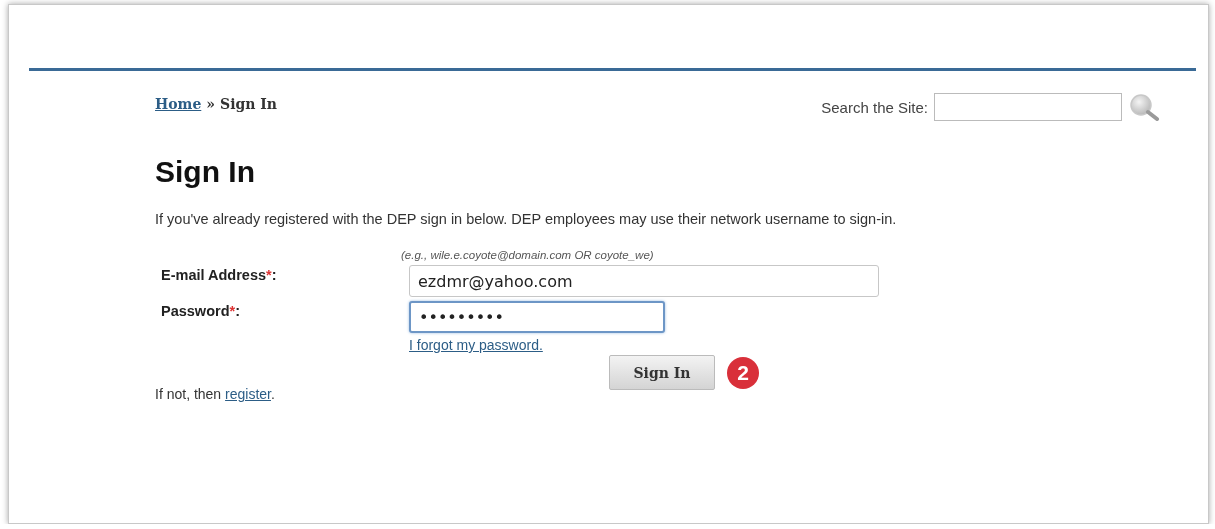  I want to click on field-label: E-mail Address*:, so click(219, 274).